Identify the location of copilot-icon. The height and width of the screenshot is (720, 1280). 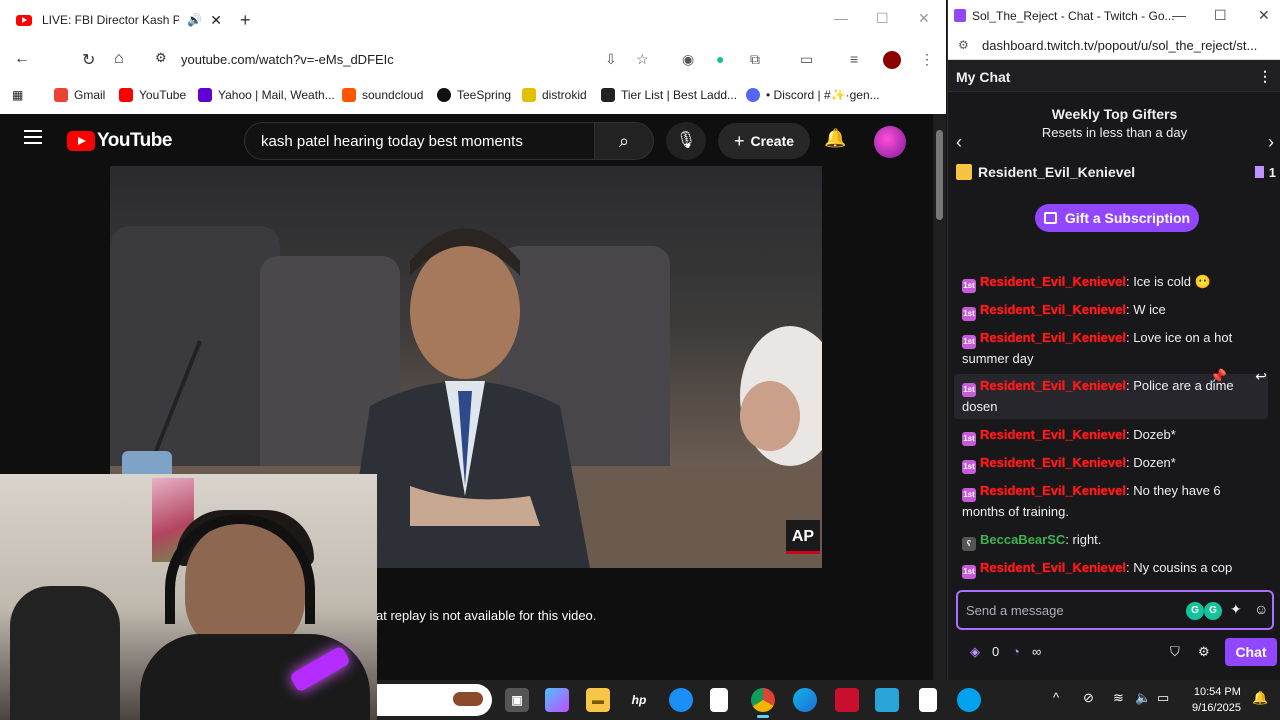
(557, 700).